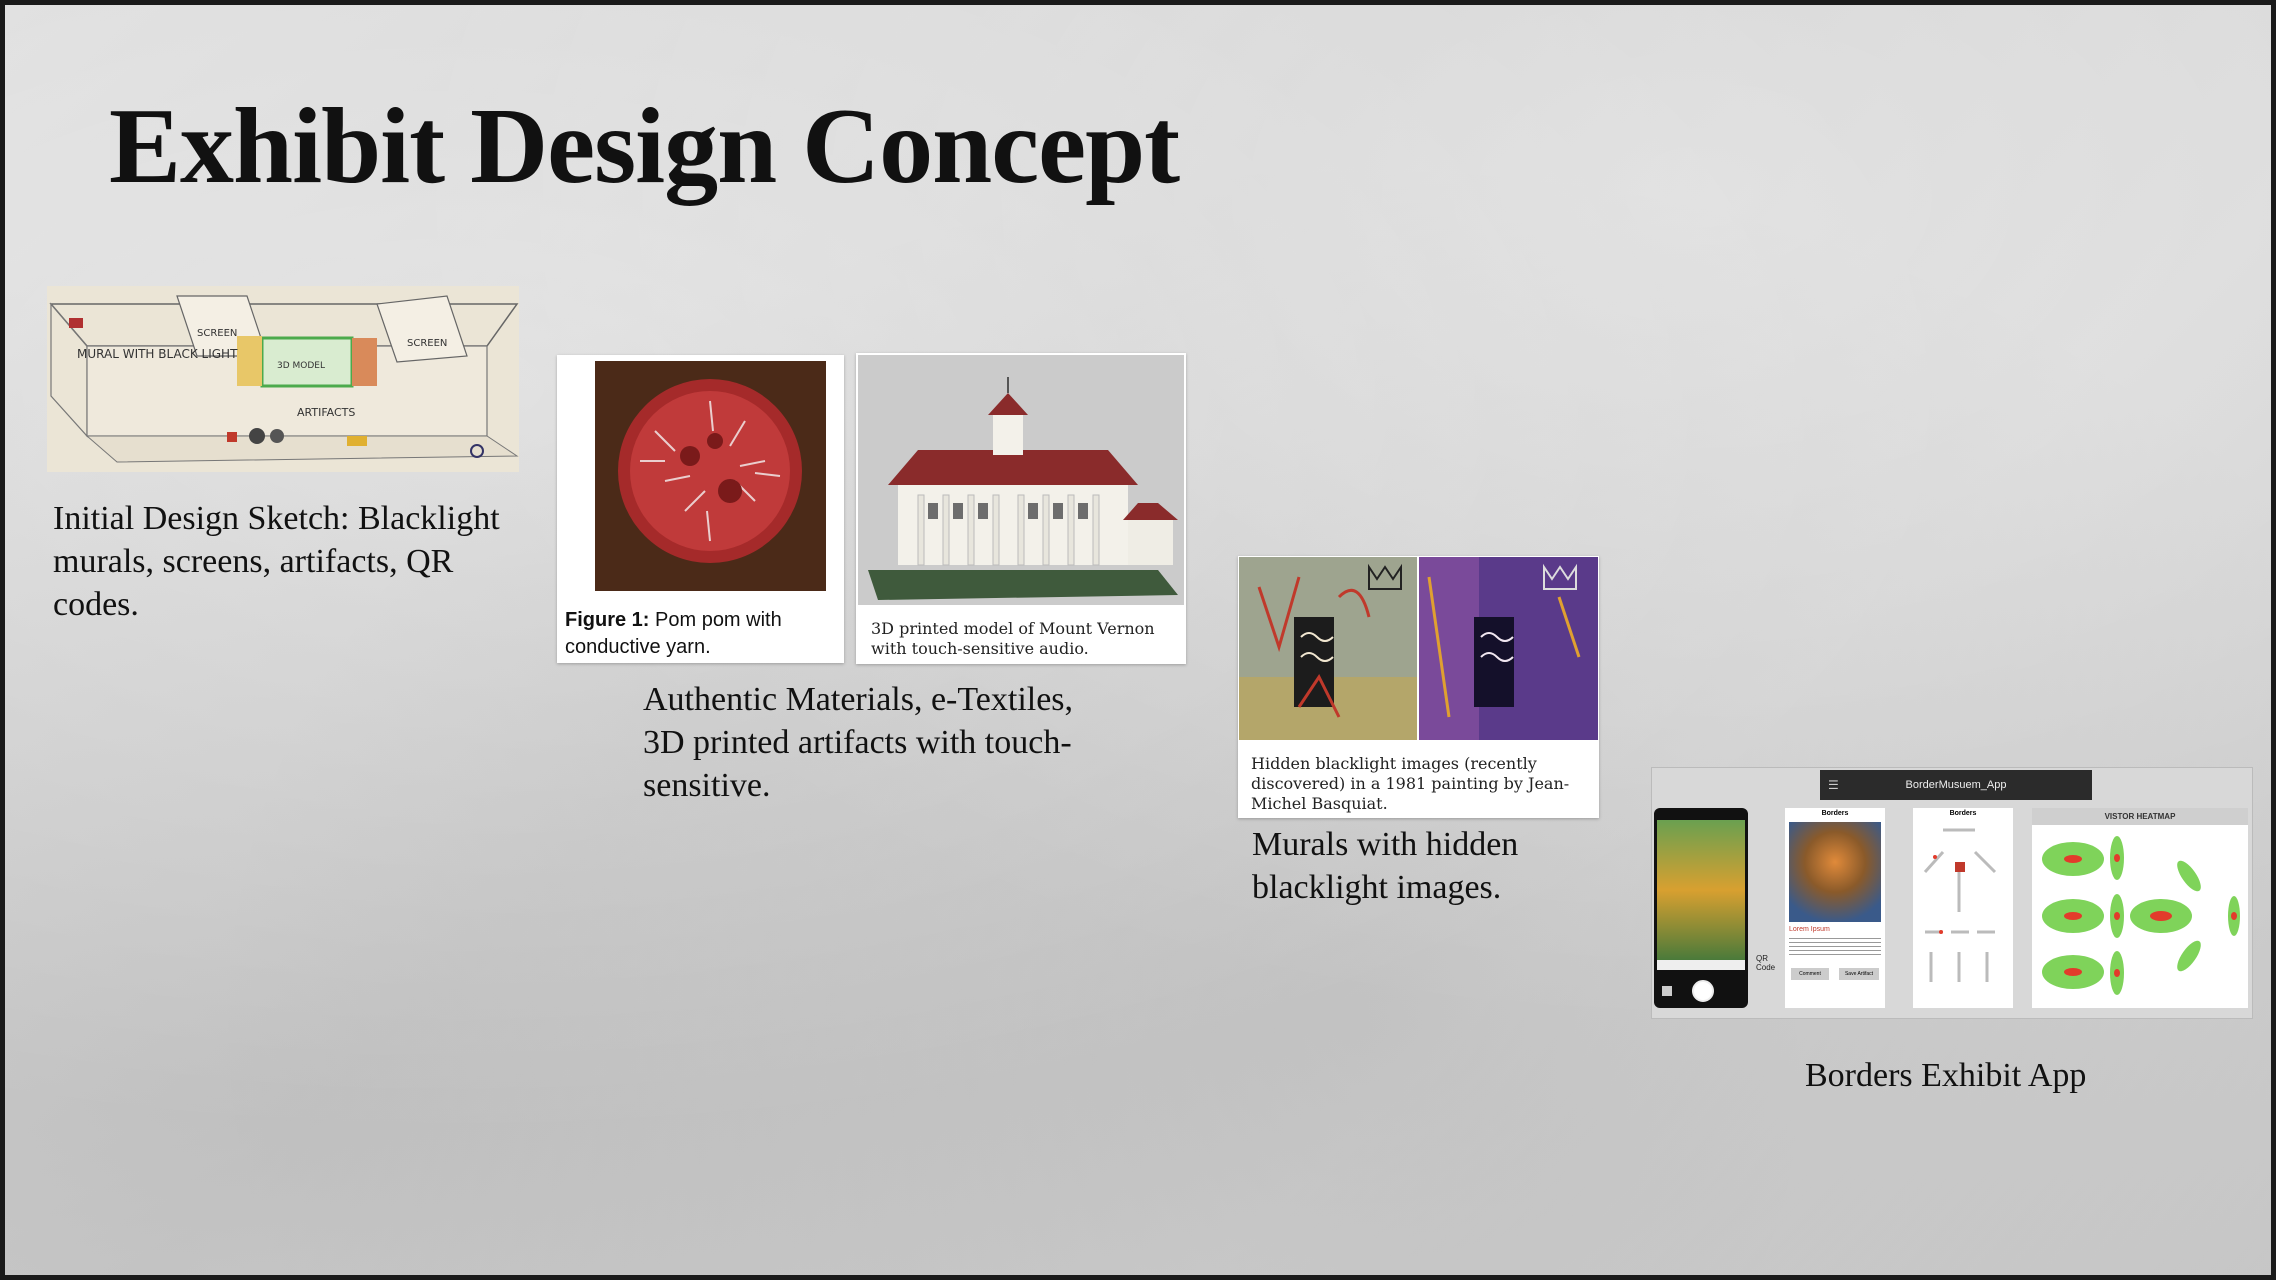 The image size is (2276, 1280). I want to click on phone-screen, so click(1701, 908).